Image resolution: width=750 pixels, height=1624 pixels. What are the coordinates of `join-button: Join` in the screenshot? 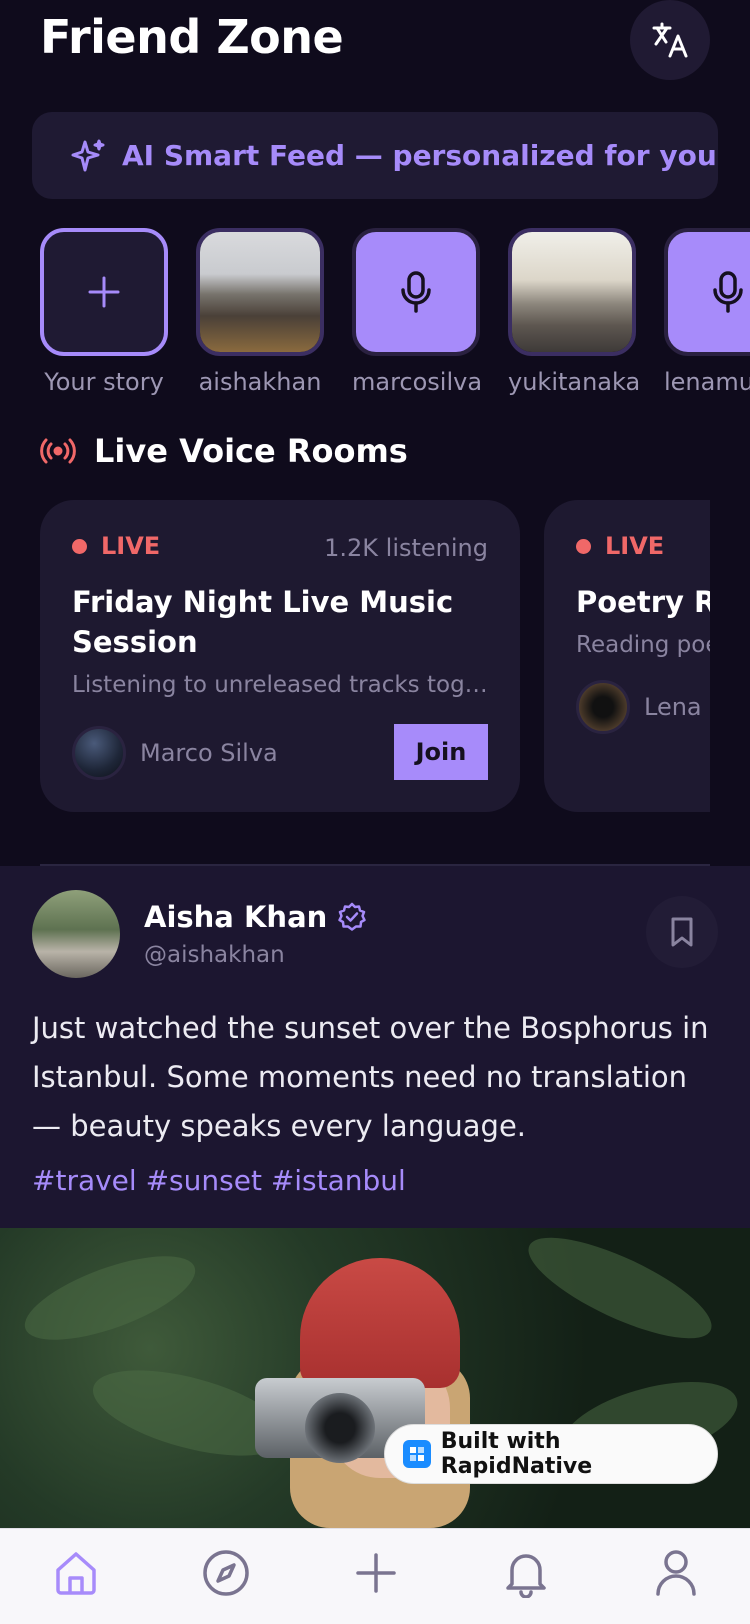 It's located at (441, 752).